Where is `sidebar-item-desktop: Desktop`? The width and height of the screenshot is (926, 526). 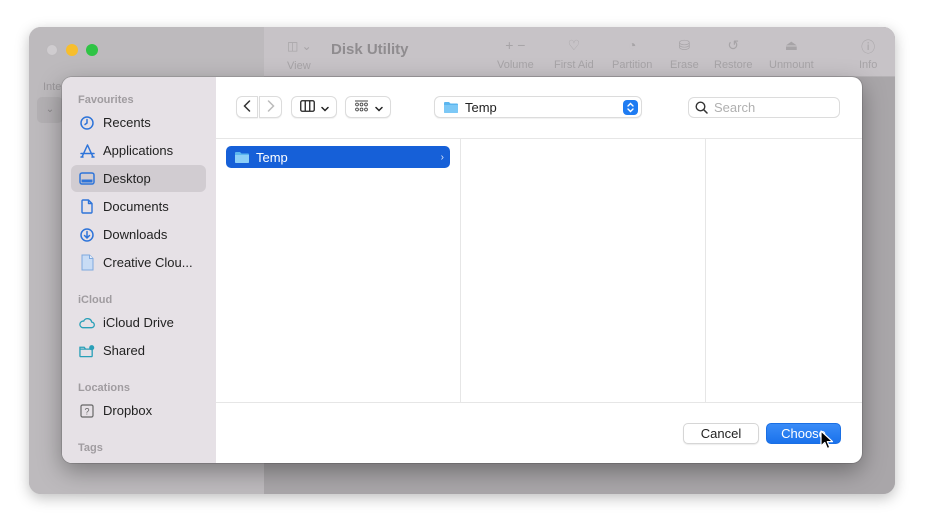
sidebar-item-desktop: Desktop is located at coordinates (138, 178).